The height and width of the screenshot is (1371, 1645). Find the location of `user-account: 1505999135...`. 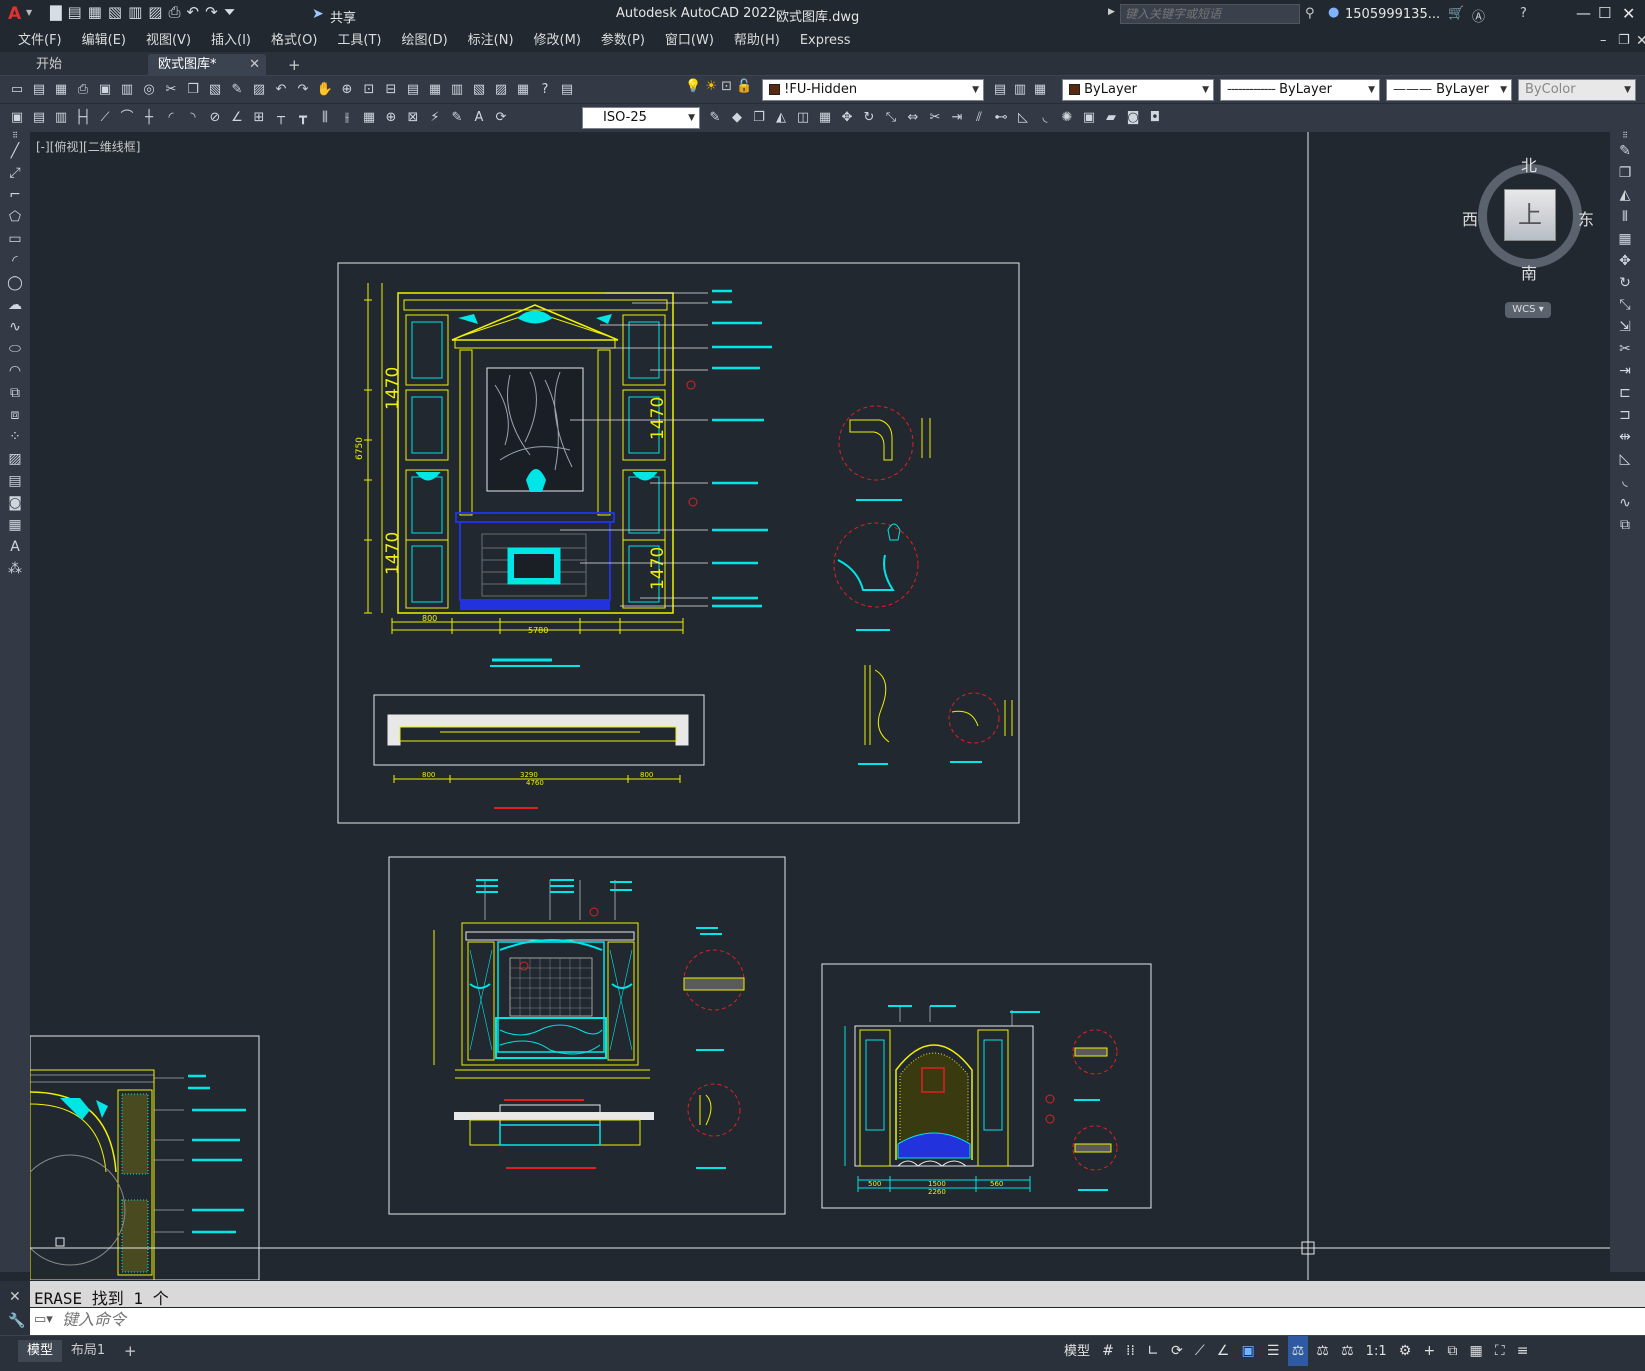

user-account: 1505999135... is located at coordinates (1392, 14).